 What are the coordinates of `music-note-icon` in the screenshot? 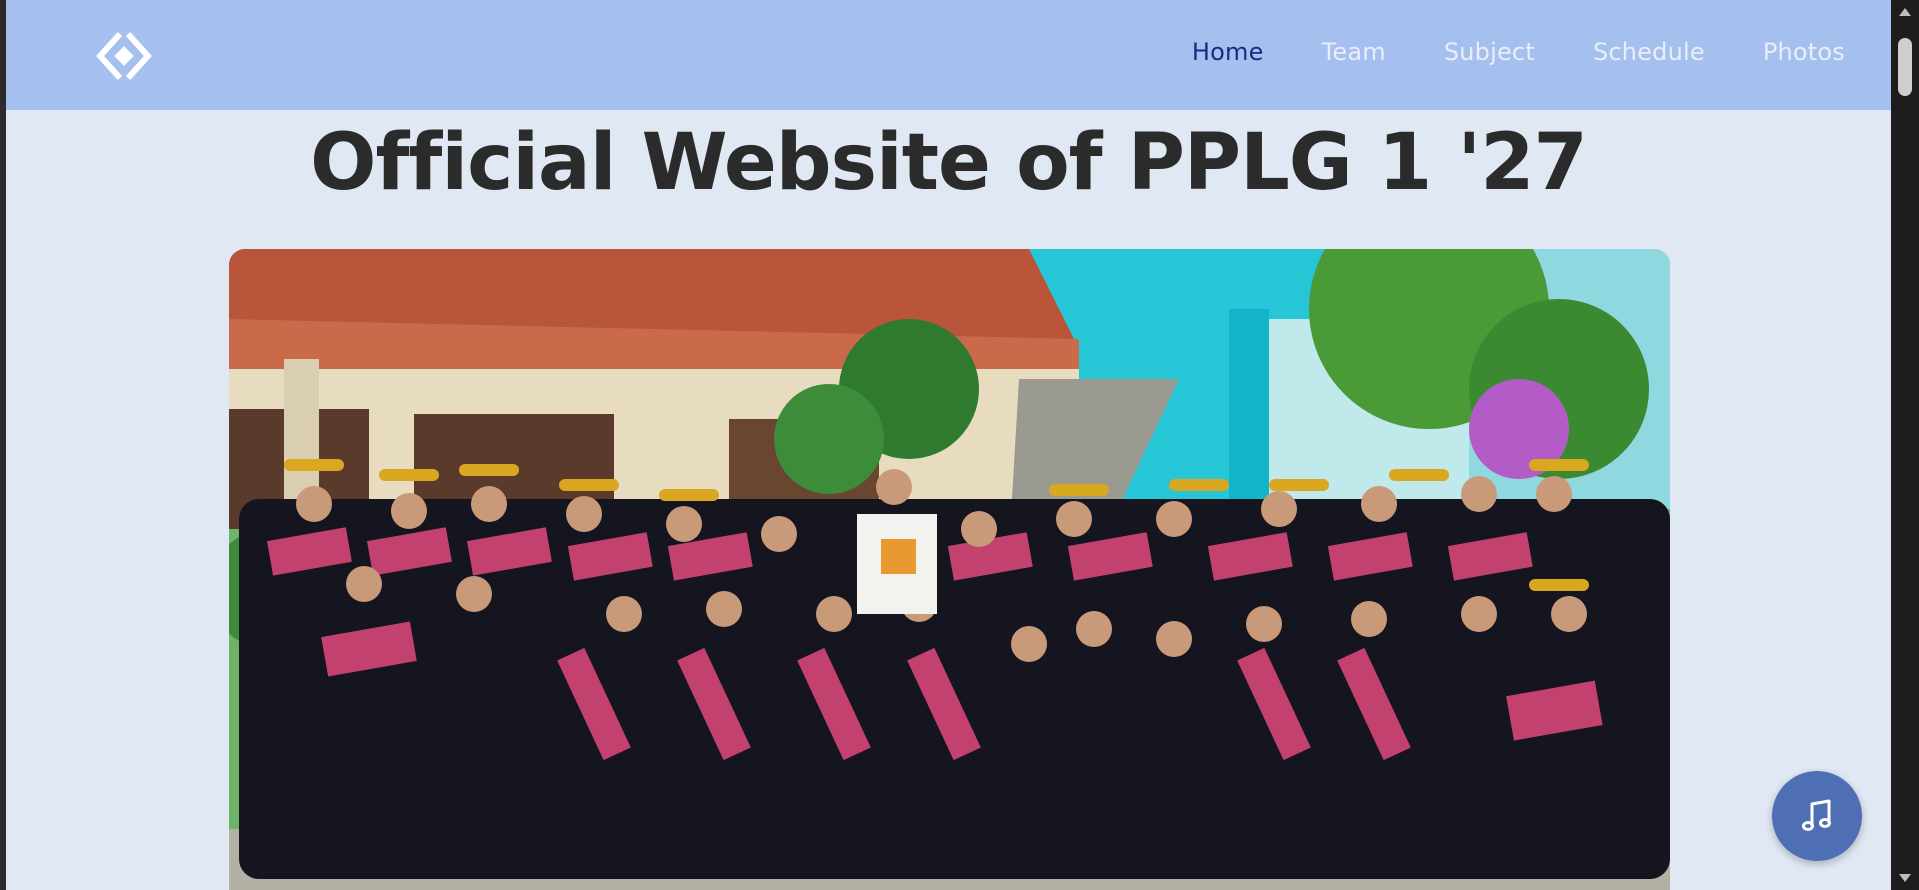 It's located at (1816, 815).